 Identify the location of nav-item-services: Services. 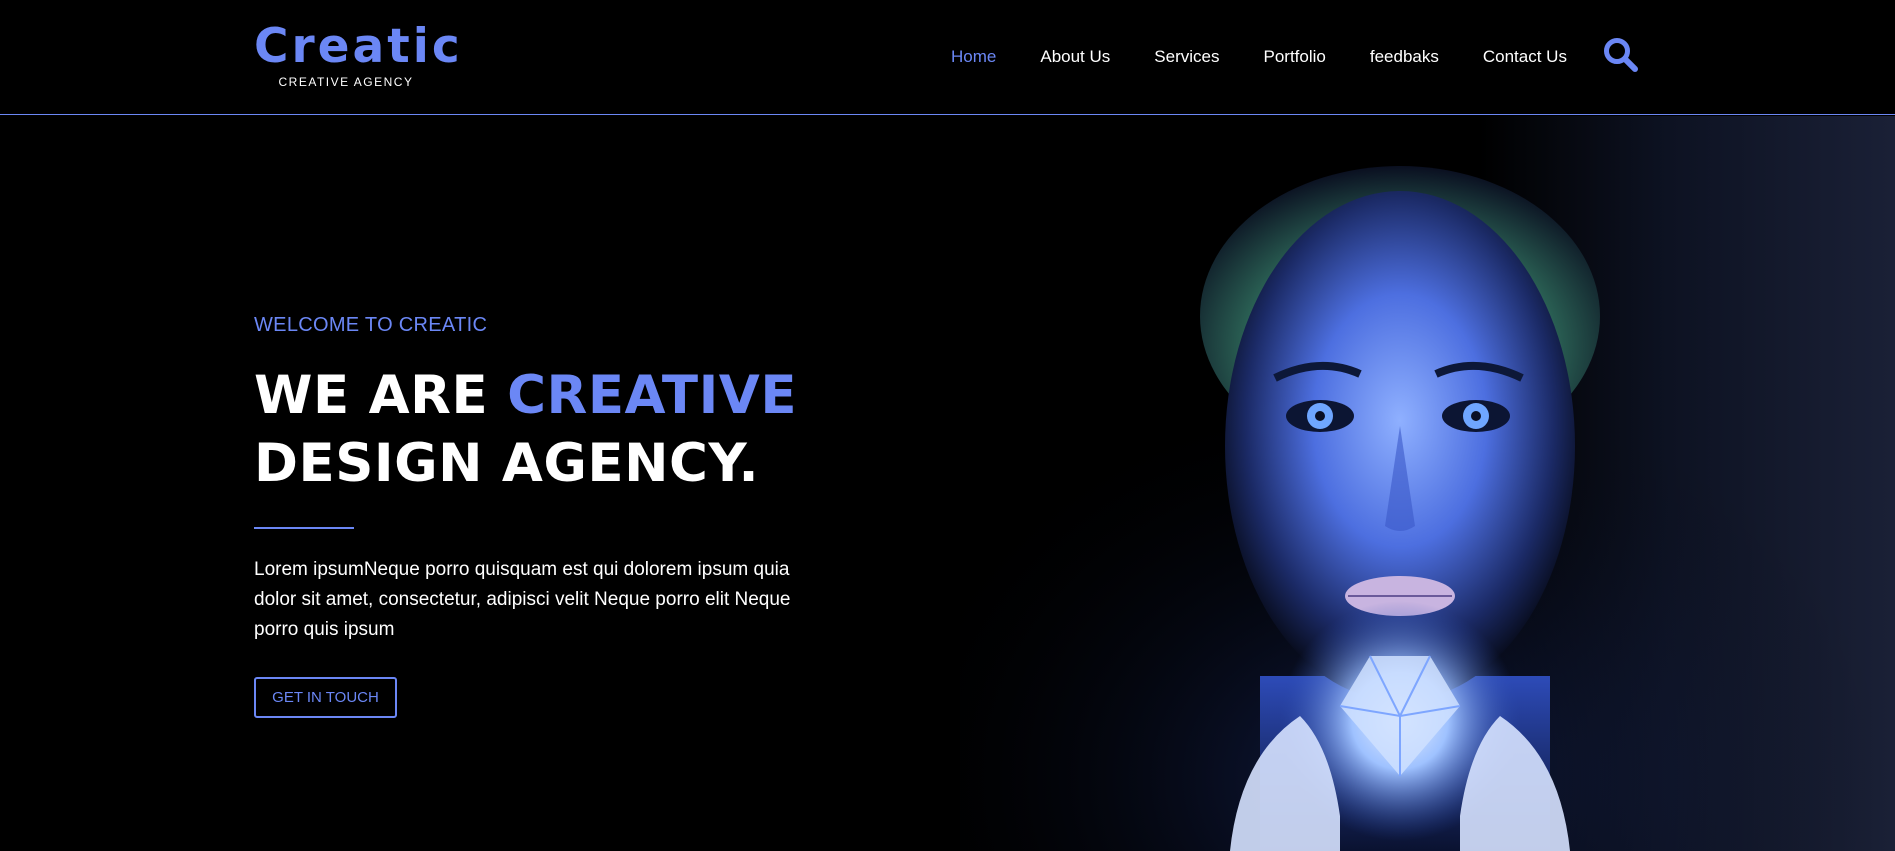
(1186, 57).